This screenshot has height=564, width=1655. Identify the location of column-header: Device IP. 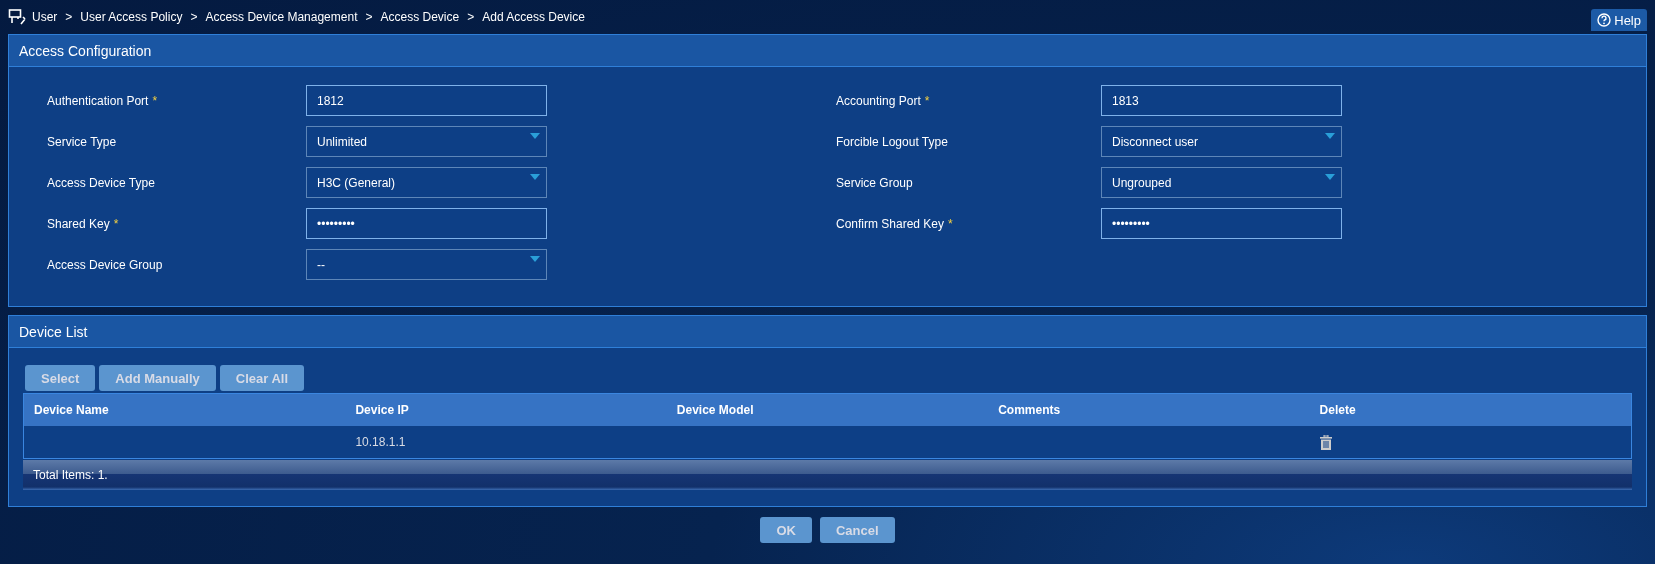
(382, 410).